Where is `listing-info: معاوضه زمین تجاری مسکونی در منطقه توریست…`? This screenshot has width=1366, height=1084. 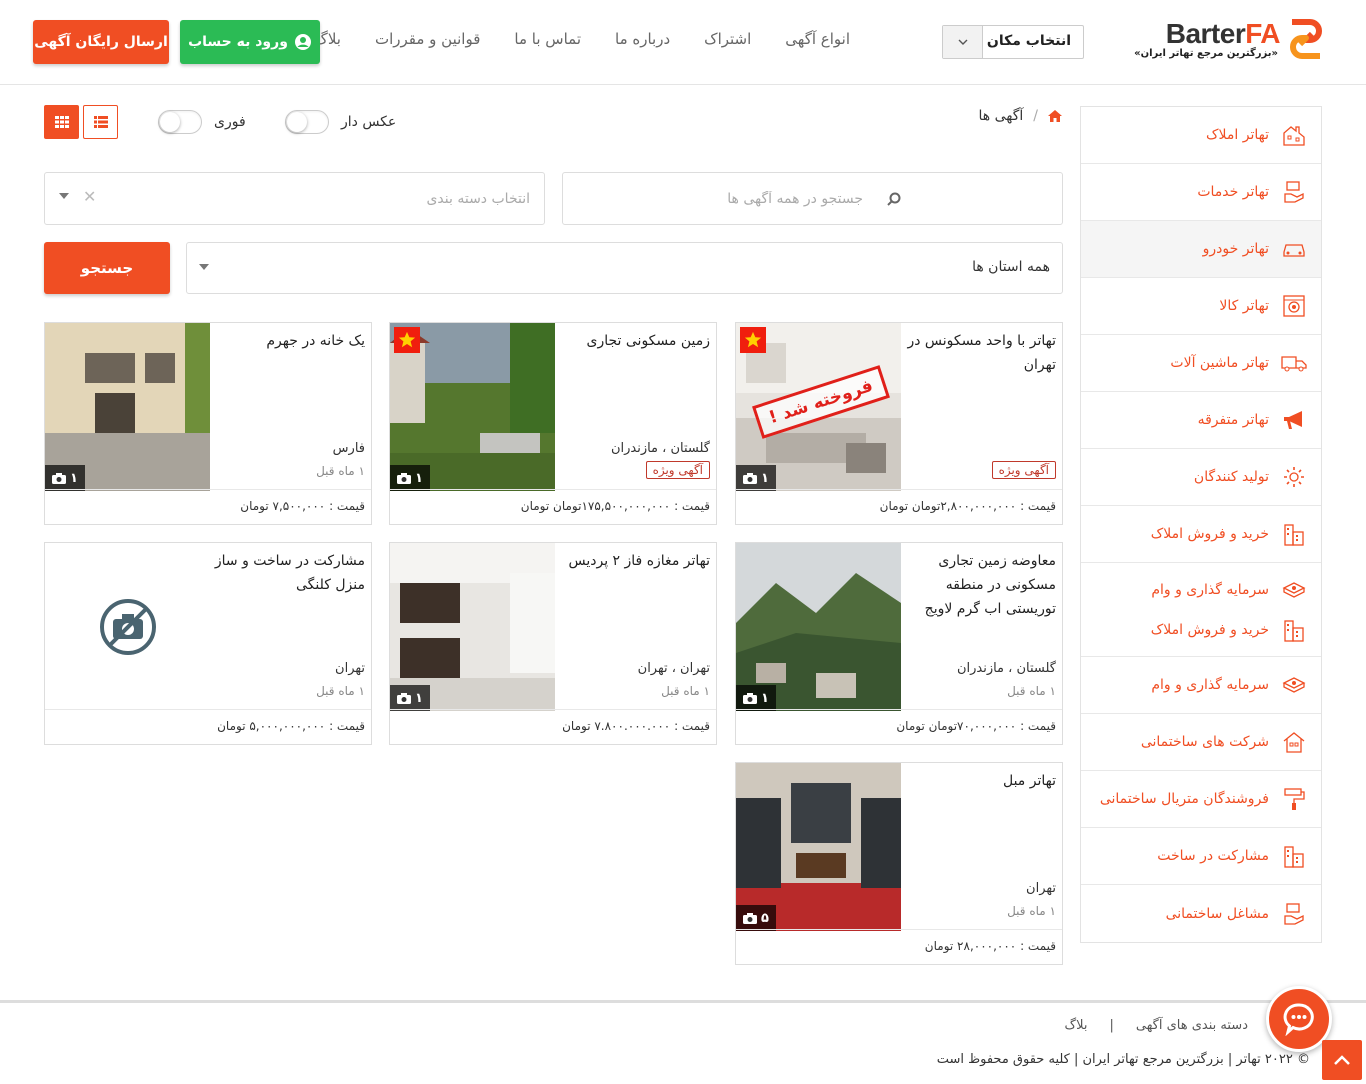 listing-info: معاوضه زمین تجاری مسکونی در منطقه توریست… is located at coordinates (980, 627).